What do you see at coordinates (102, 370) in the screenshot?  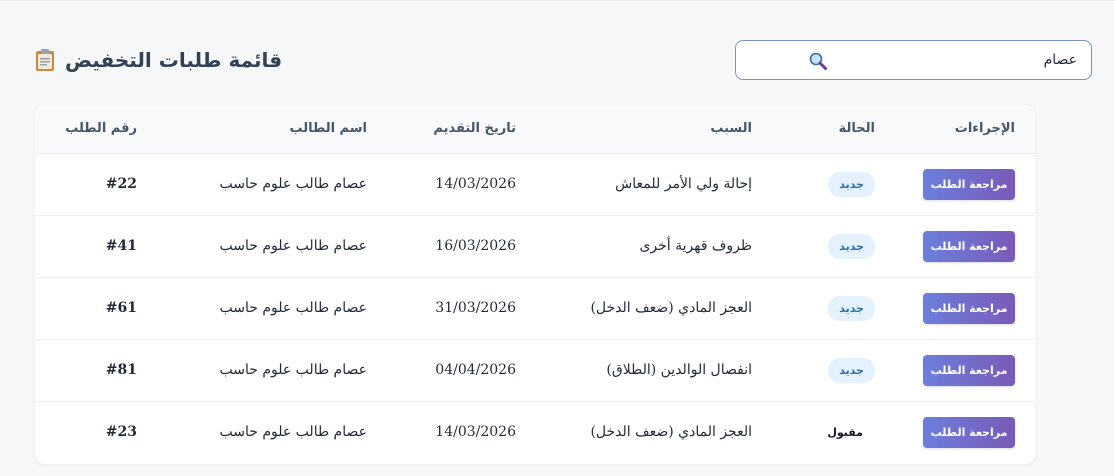 I see `request-id-cell: #81` at bounding box center [102, 370].